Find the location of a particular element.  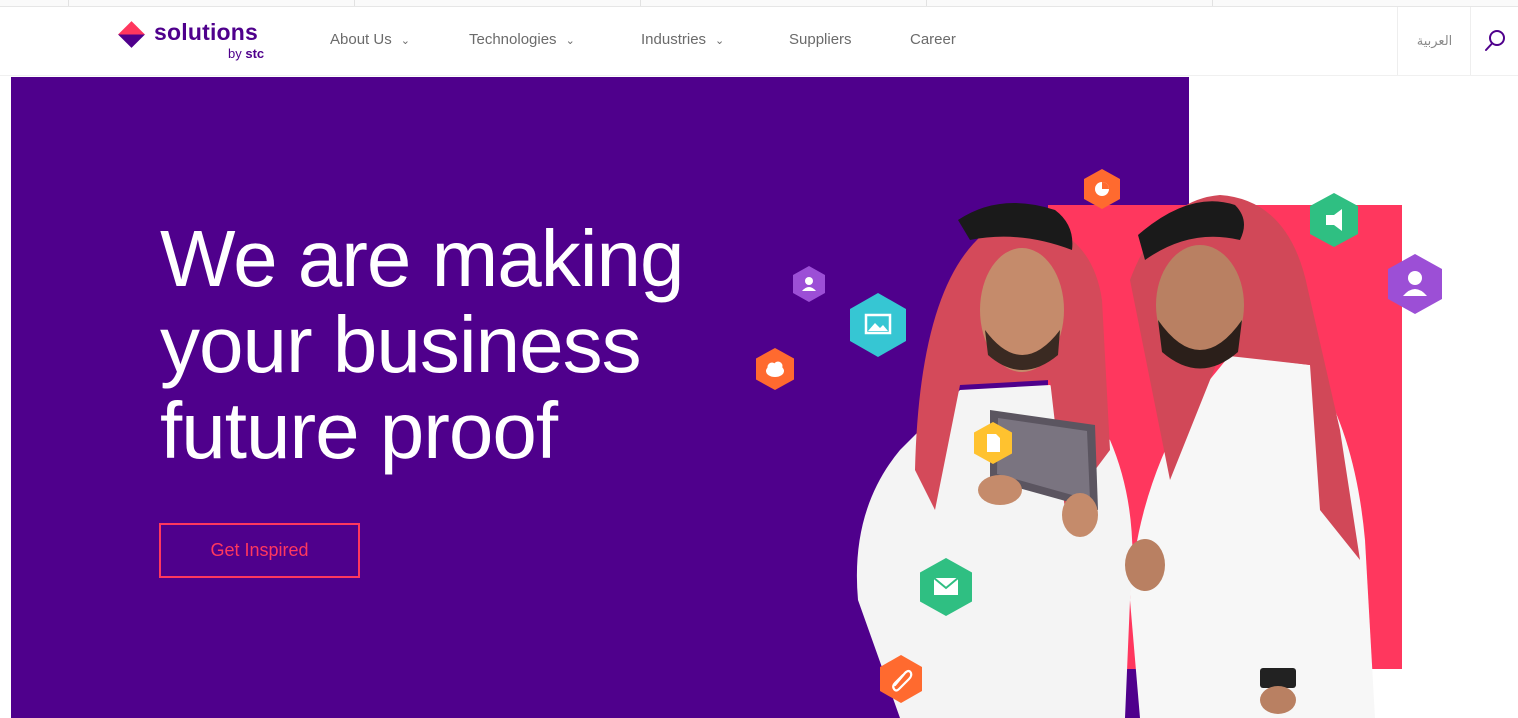

cloud-icon is located at coordinates (775, 369).